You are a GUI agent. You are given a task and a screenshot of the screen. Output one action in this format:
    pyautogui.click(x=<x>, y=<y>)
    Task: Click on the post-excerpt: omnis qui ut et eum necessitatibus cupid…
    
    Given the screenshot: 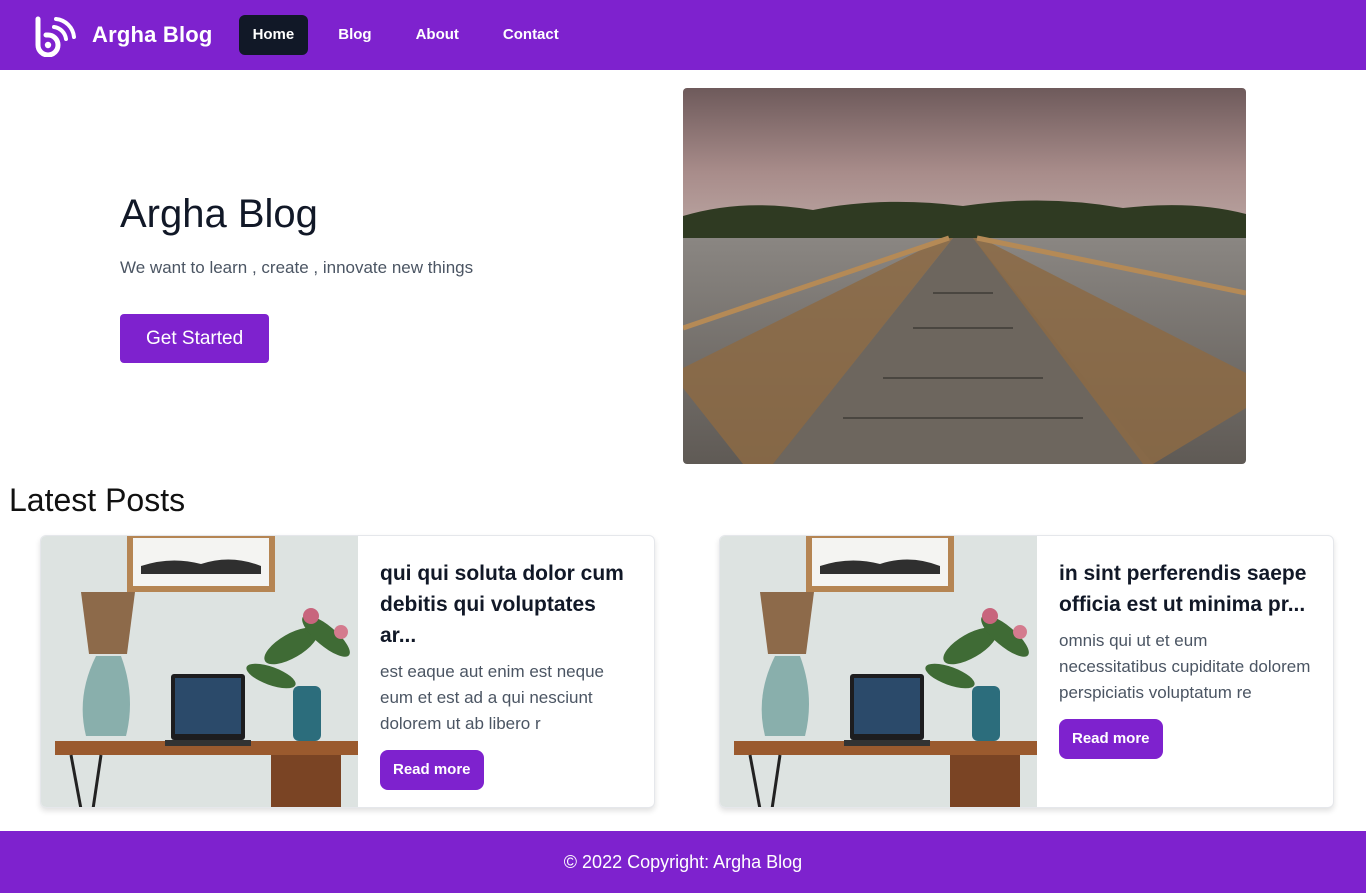 What is the action you would take?
    pyautogui.click(x=1185, y=666)
    